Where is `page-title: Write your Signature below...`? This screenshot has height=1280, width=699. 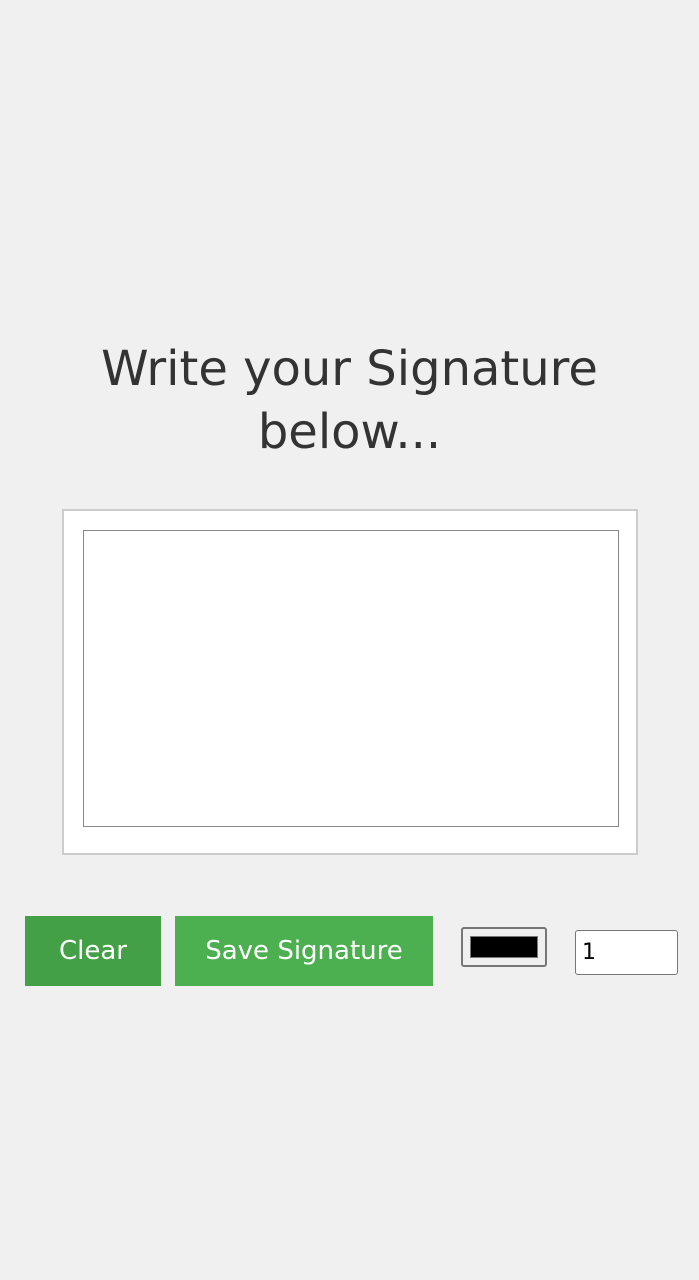 page-title: Write your Signature below... is located at coordinates (349, 401).